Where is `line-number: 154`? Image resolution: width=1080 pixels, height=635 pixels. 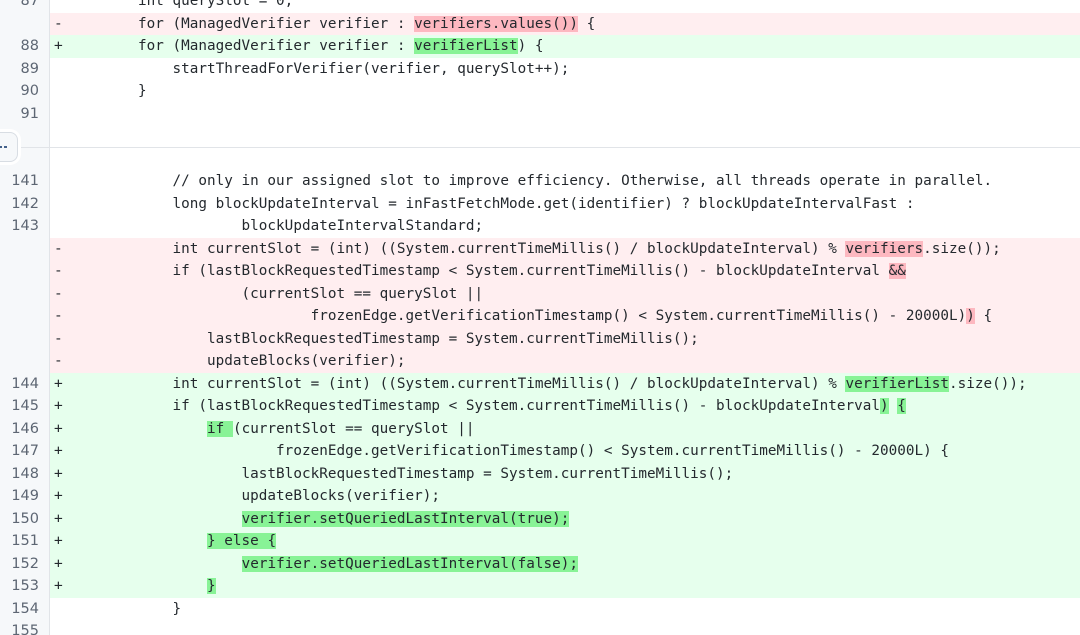
line-number: 154 is located at coordinates (25, 608).